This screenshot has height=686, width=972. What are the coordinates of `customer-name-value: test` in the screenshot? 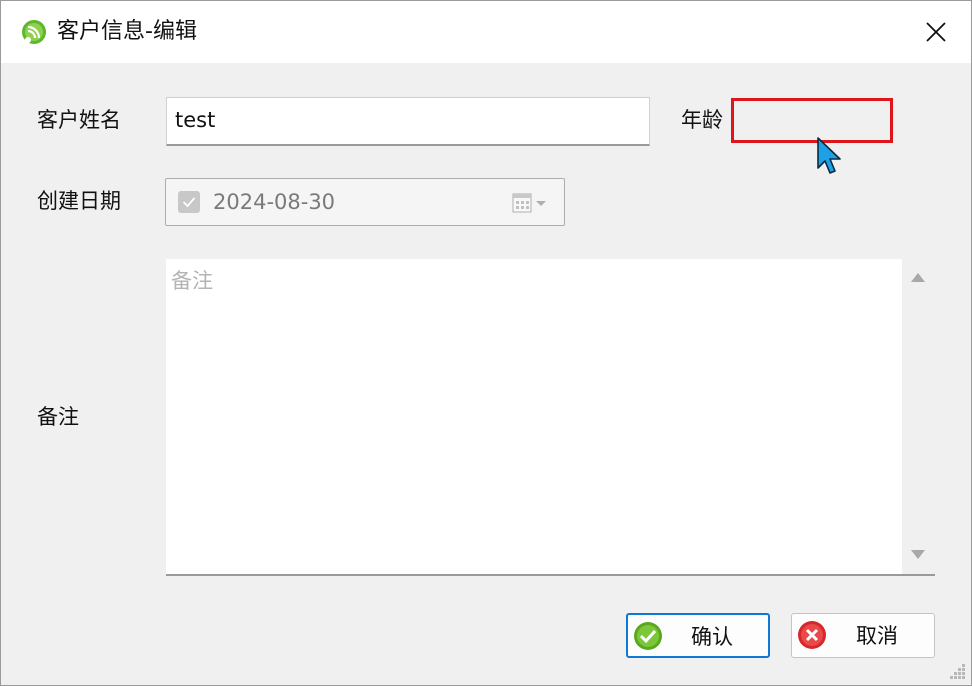 It's located at (195, 120).